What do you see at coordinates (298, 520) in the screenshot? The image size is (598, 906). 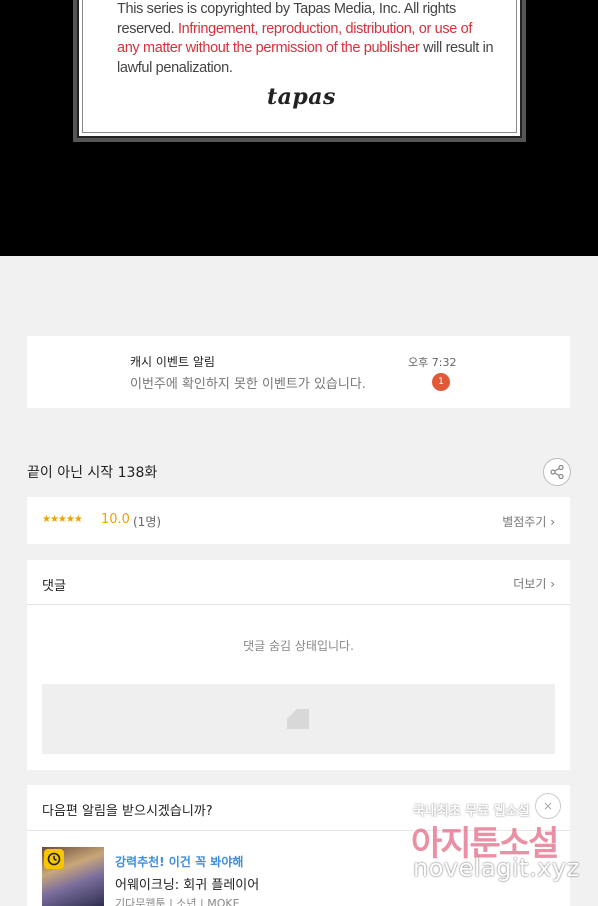 I see `rating-card: ★★★★★ 10.0 (1명) 별점주기 ›` at bounding box center [298, 520].